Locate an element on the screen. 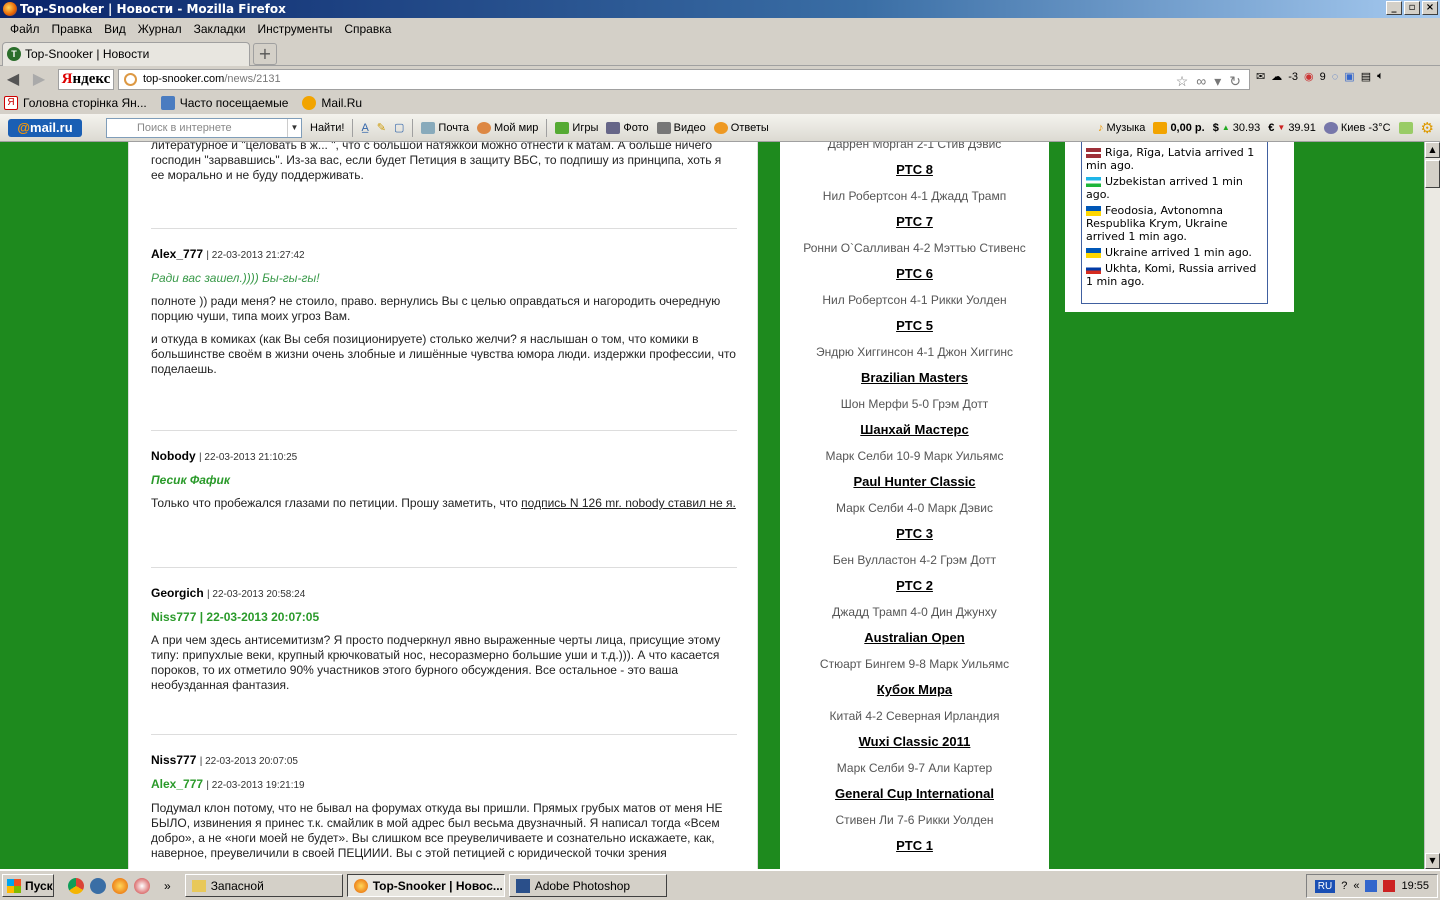 This screenshot has height=900, width=1440. answers-link: Ответы is located at coordinates (741, 127).